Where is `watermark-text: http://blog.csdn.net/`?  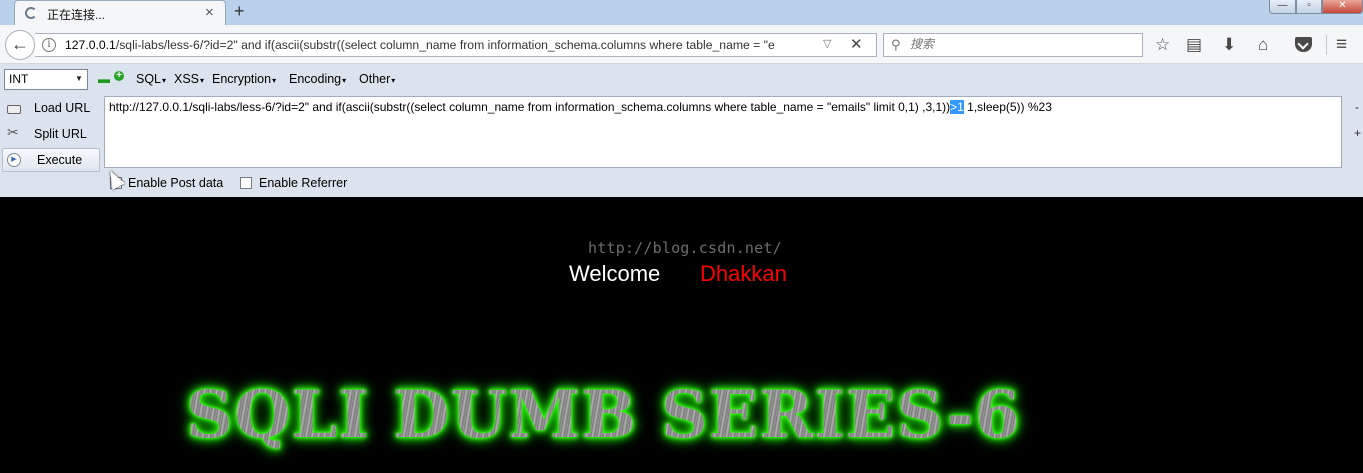 watermark-text: http://blog.csdn.net/ is located at coordinates (685, 248).